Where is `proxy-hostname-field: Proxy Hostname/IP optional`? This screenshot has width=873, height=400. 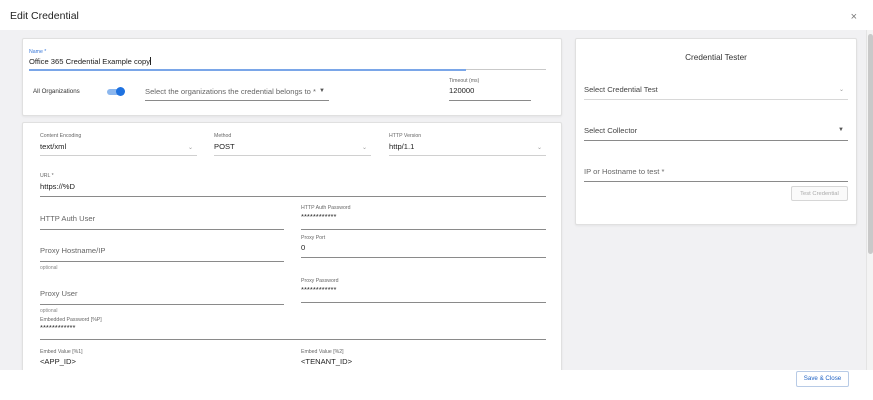 proxy-hostname-field: Proxy Hostname/IP optional is located at coordinates (162, 257).